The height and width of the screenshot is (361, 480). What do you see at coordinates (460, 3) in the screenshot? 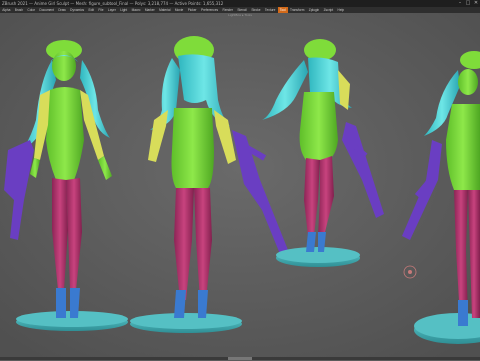
I see `minimize-button: –` at bounding box center [460, 3].